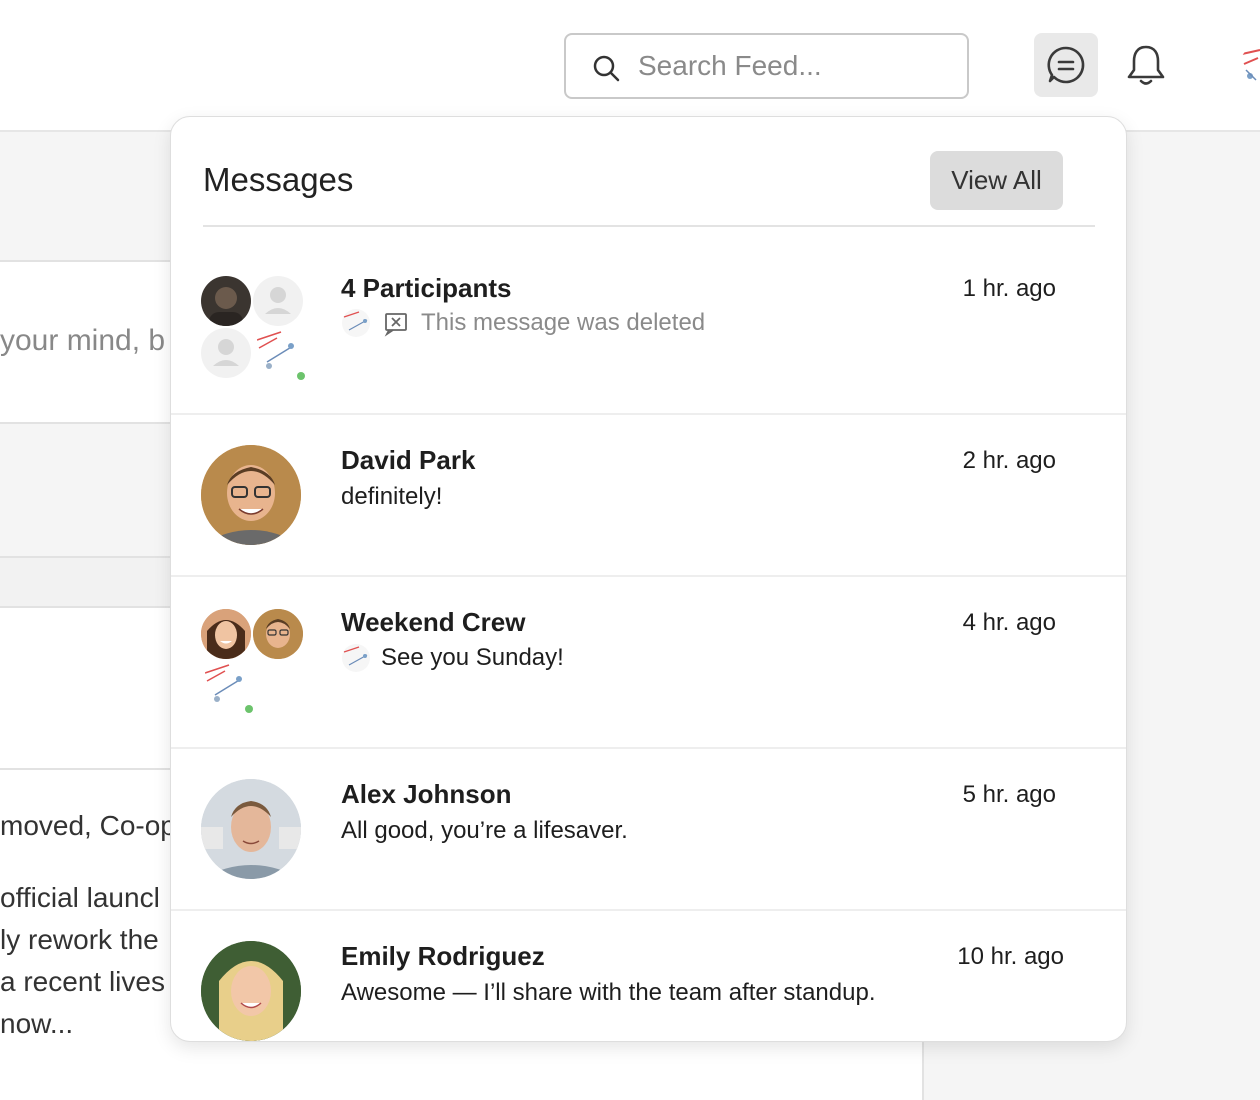 The height and width of the screenshot is (1100, 1260). What do you see at coordinates (82, 341) in the screenshot?
I see `composer-placeholder: your mind, b` at bounding box center [82, 341].